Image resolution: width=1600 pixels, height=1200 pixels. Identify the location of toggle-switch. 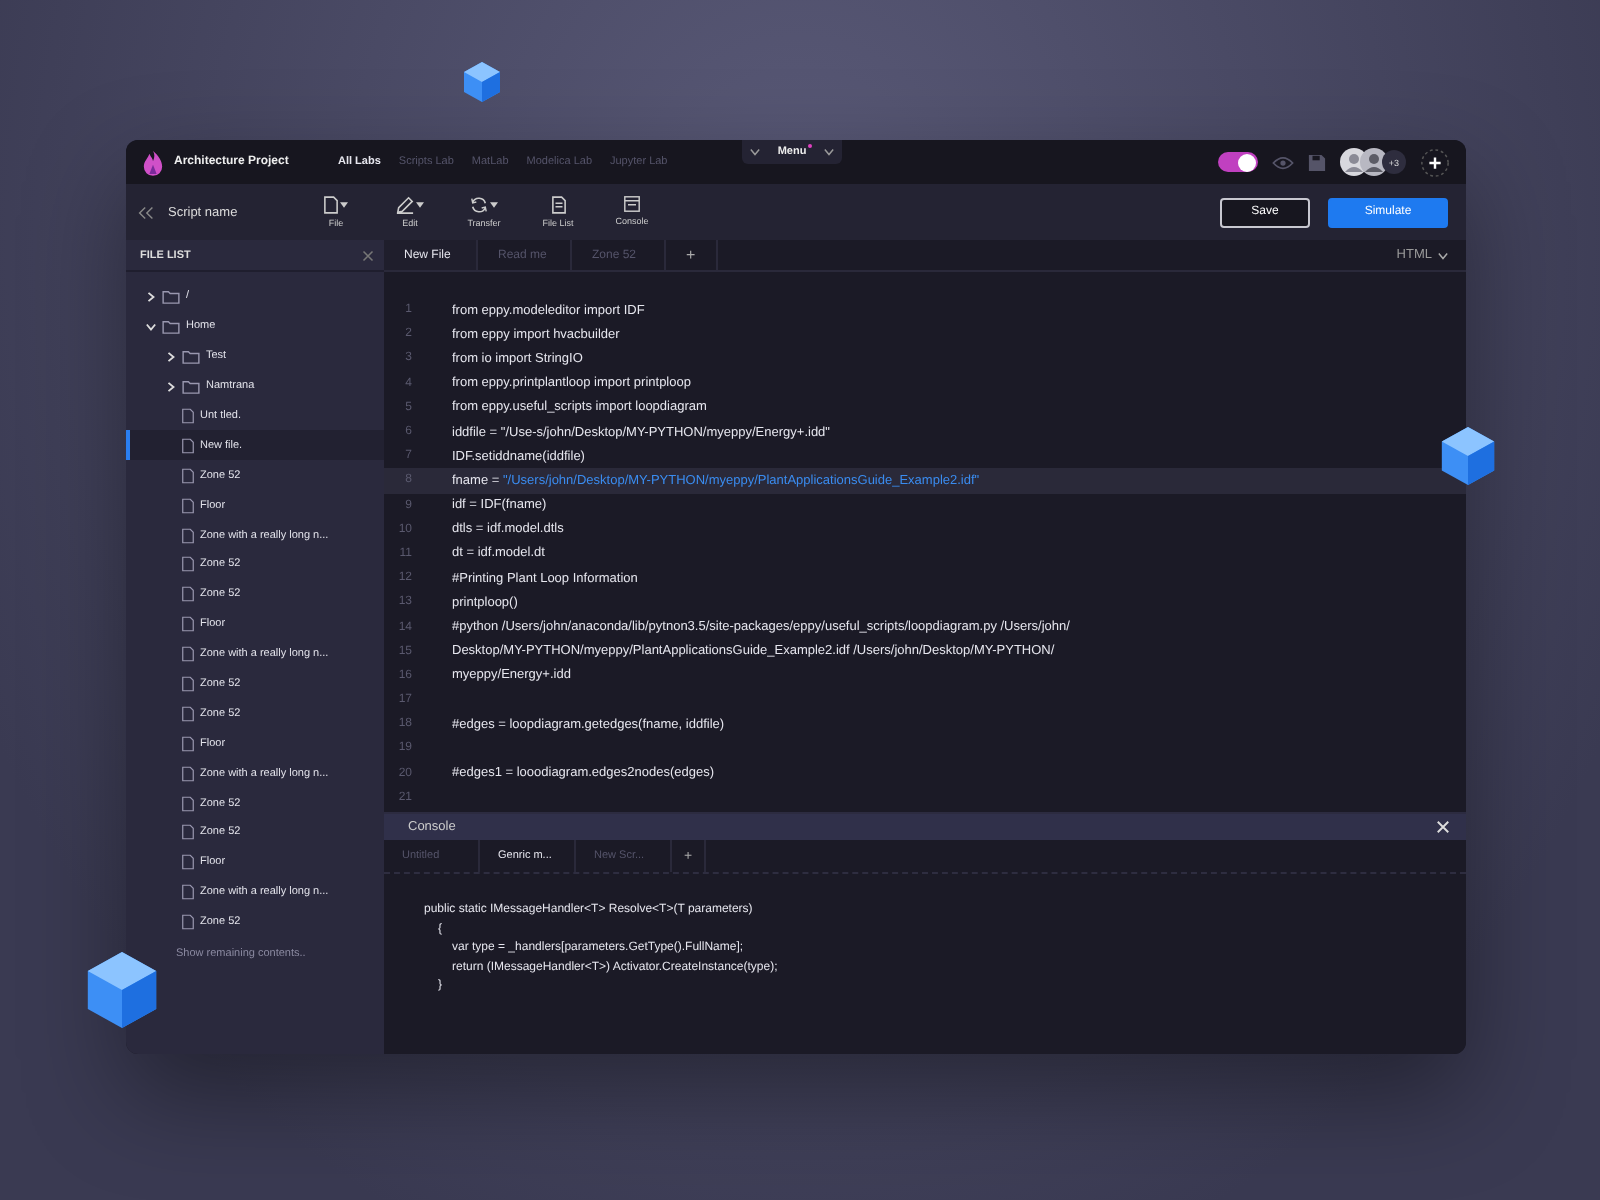
(1238, 162).